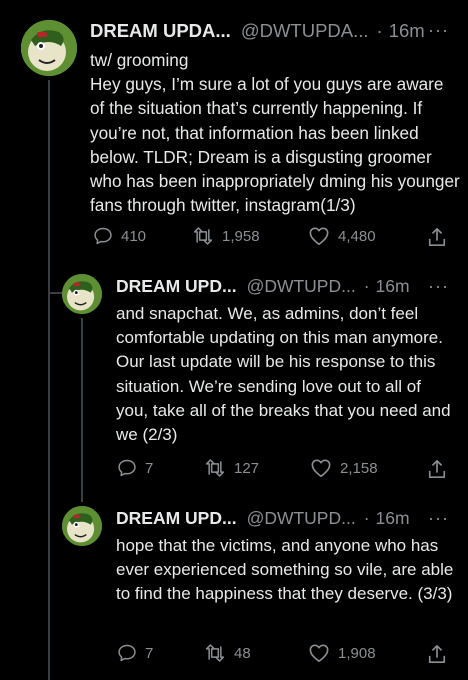  I want to click on retweet-button: 1,958, so click(226, 236).